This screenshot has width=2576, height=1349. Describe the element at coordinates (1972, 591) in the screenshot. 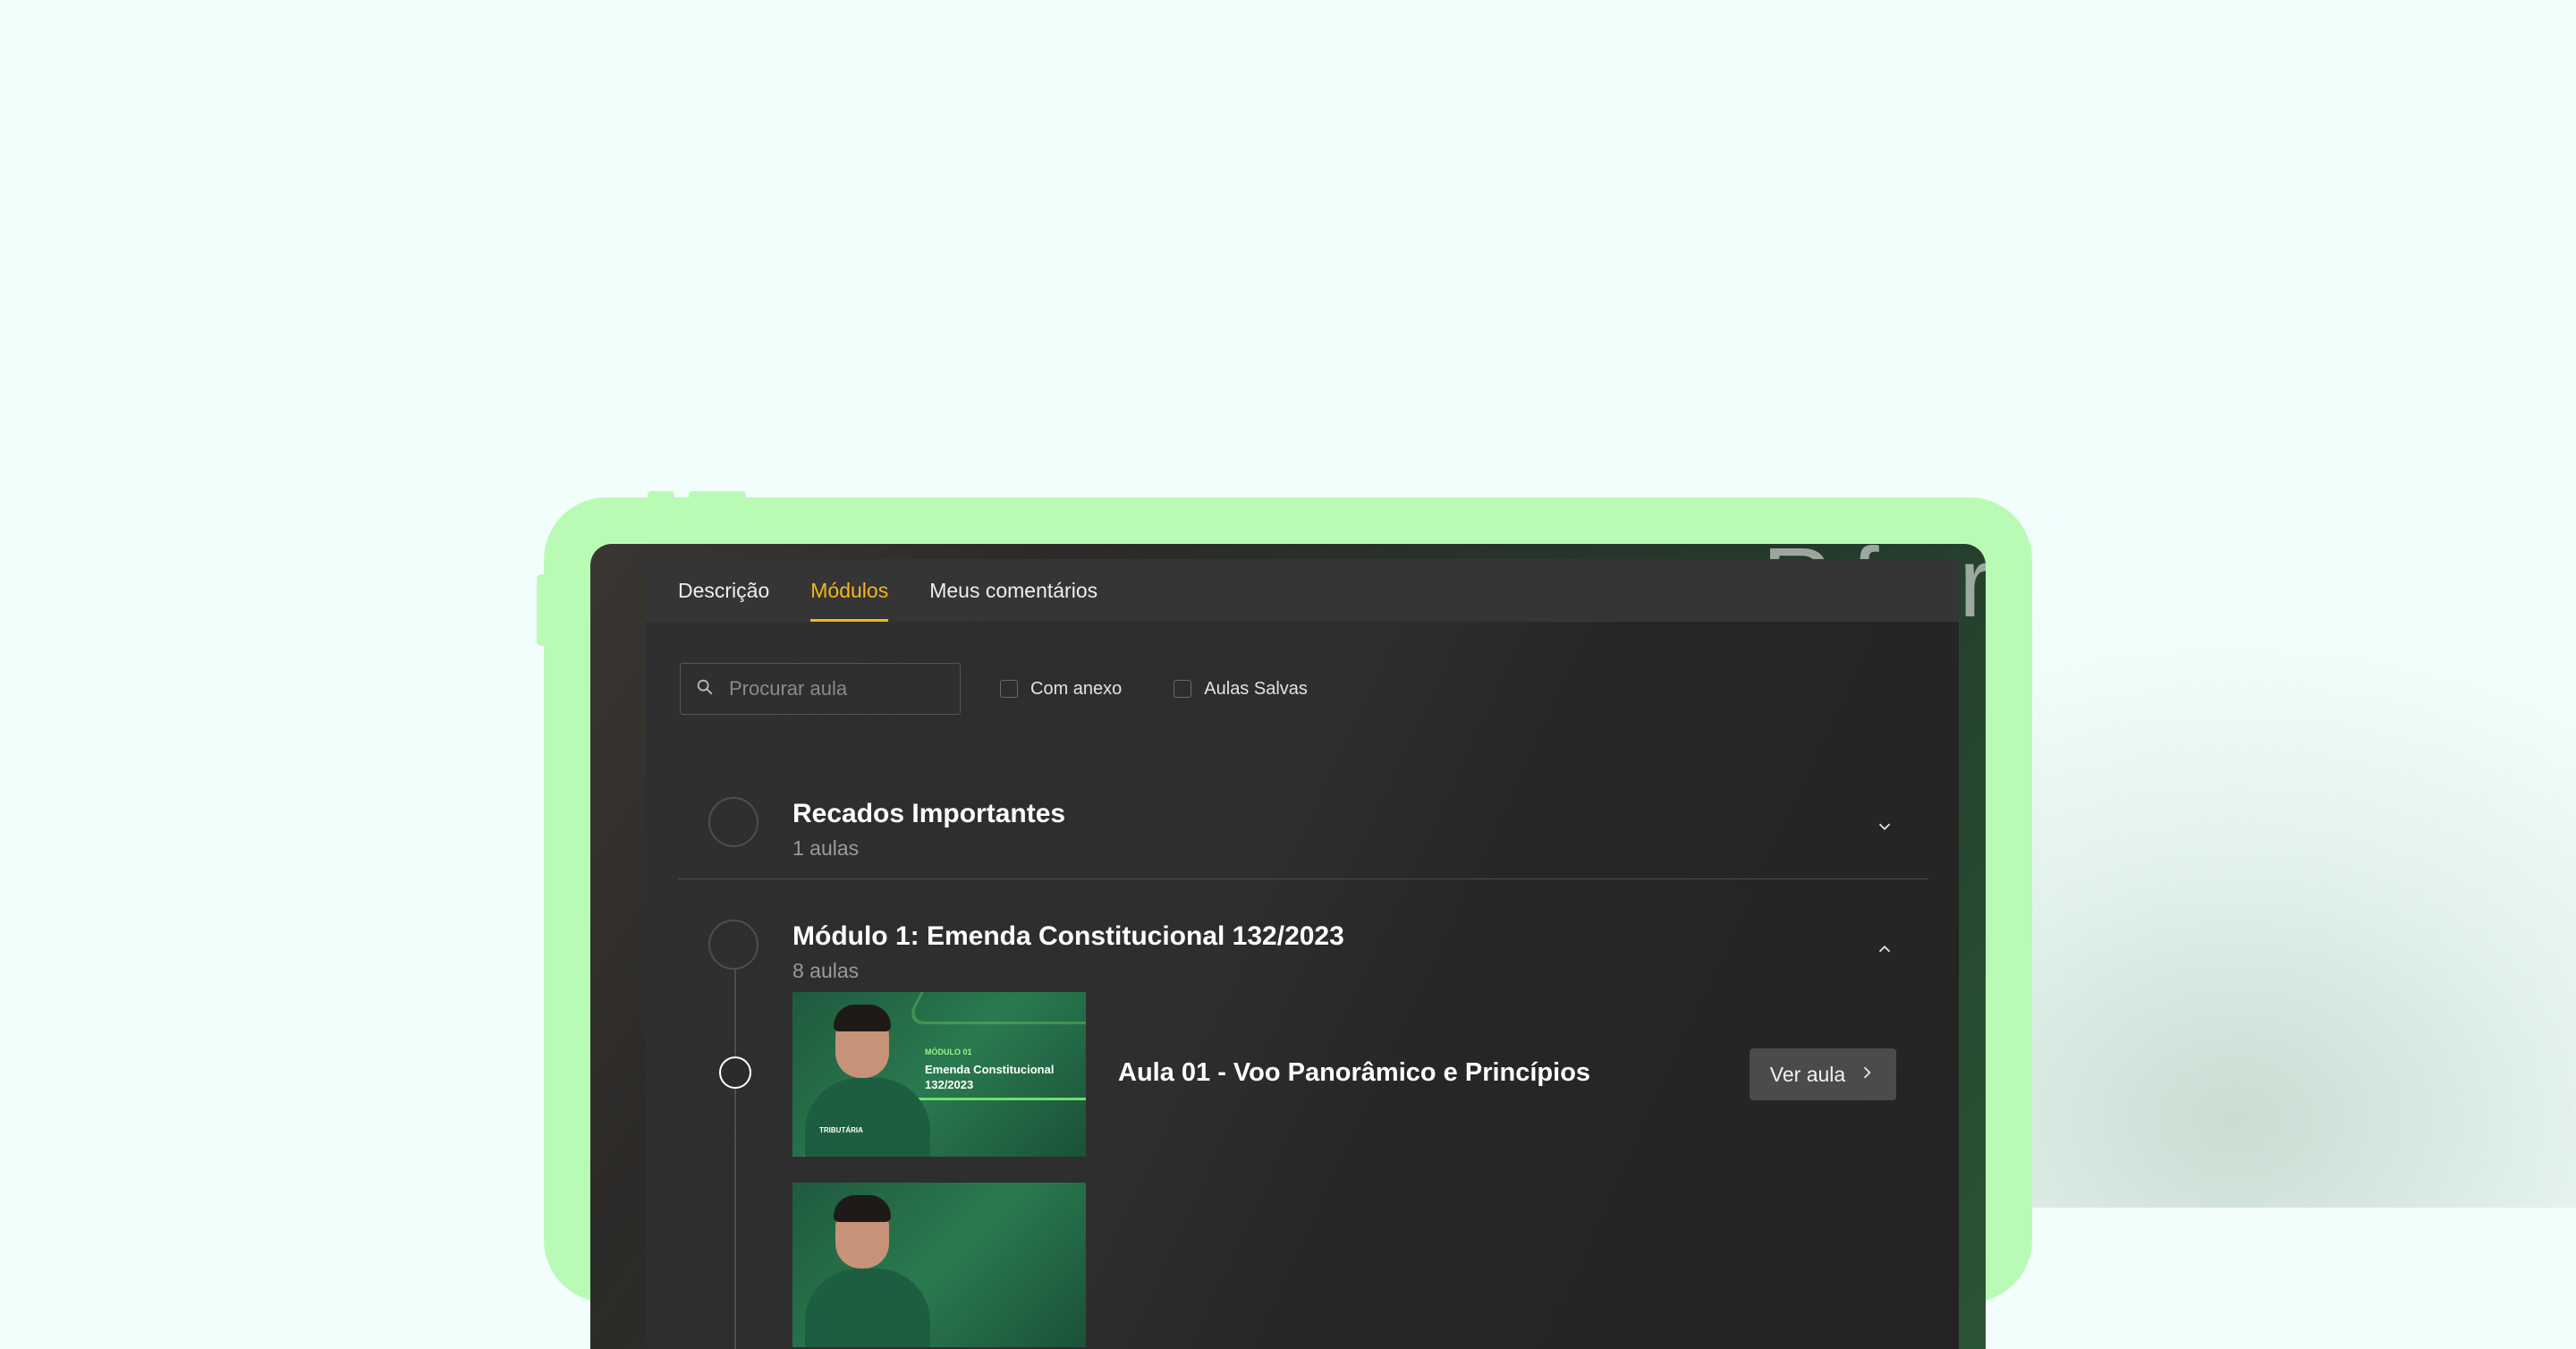

I see `background-banner-text: r` at that location.